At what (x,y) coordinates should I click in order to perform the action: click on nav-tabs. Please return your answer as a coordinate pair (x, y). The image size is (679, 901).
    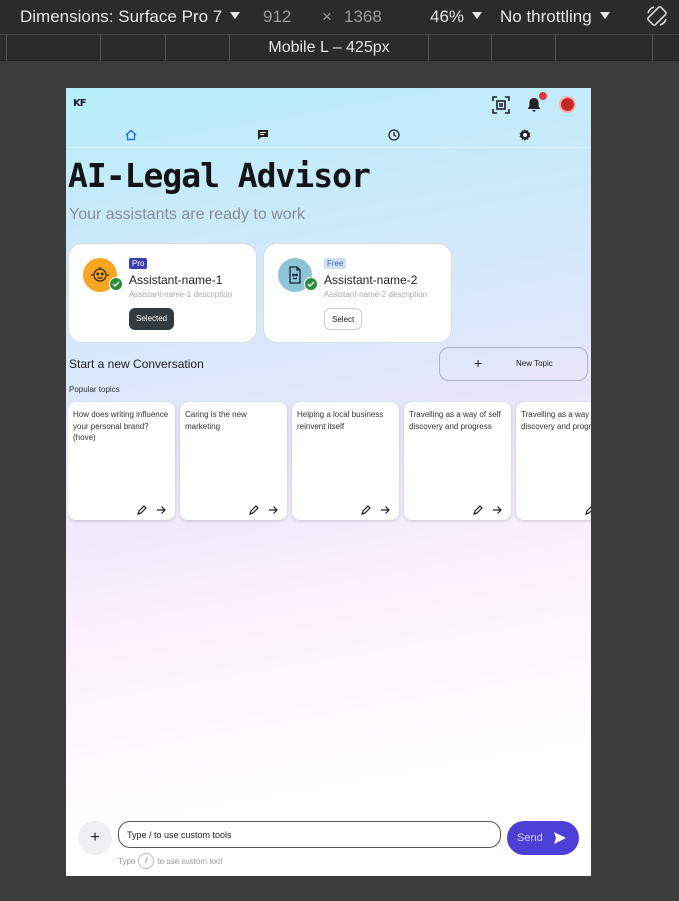
    Looking at the image, I should click on (328, 135).